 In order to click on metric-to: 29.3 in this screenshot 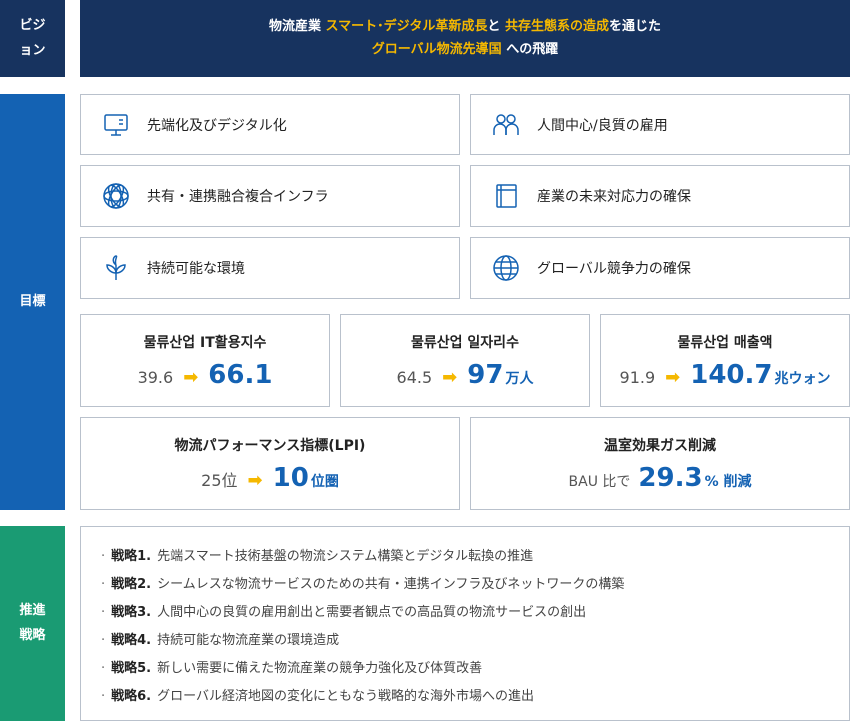, I will do `click(670, 478)`.